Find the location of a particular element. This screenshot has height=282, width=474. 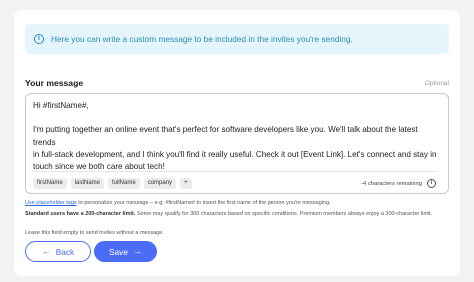

save-button: Save → is located at coordinates (125, 251).